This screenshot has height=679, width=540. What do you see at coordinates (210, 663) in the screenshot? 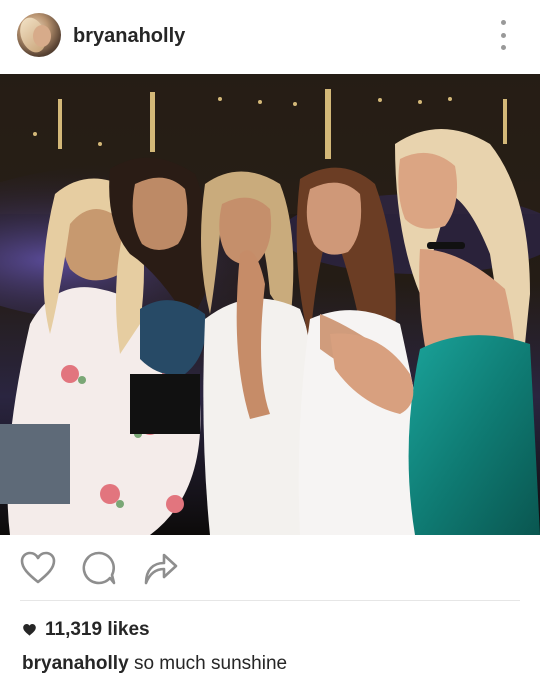
I see `caption-text: so much sunshine` at bounding box center [210, 663].